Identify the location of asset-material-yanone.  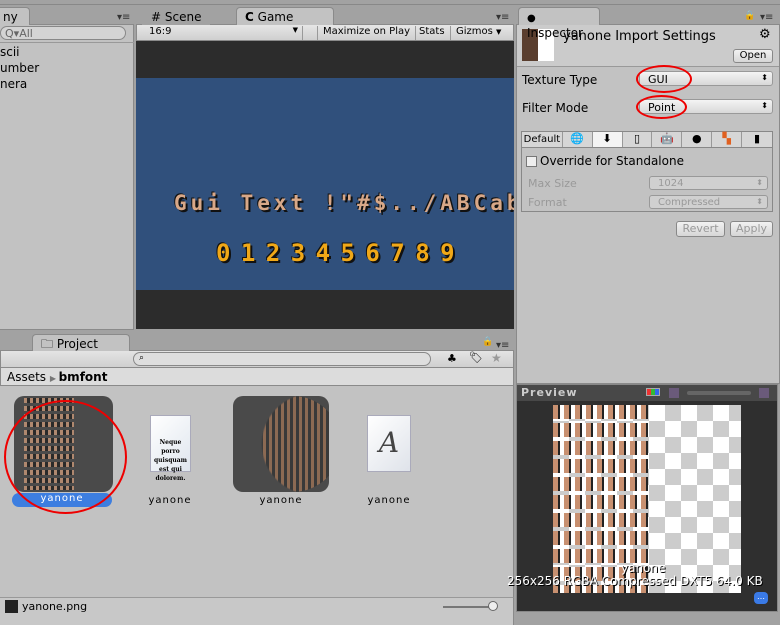
(281, 444).